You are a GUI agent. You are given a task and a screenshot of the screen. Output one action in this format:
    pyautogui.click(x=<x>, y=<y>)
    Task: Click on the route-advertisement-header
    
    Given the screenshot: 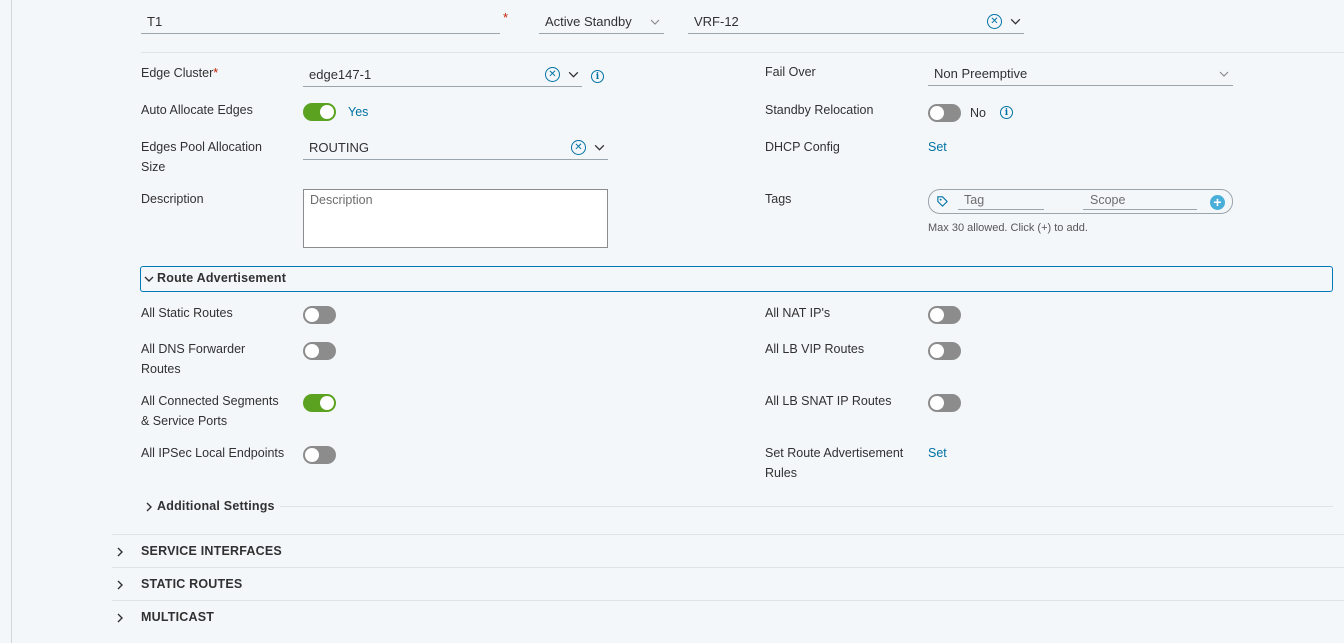 What is the action you would take?
    pyautogui.click(x=736, y=279)
    